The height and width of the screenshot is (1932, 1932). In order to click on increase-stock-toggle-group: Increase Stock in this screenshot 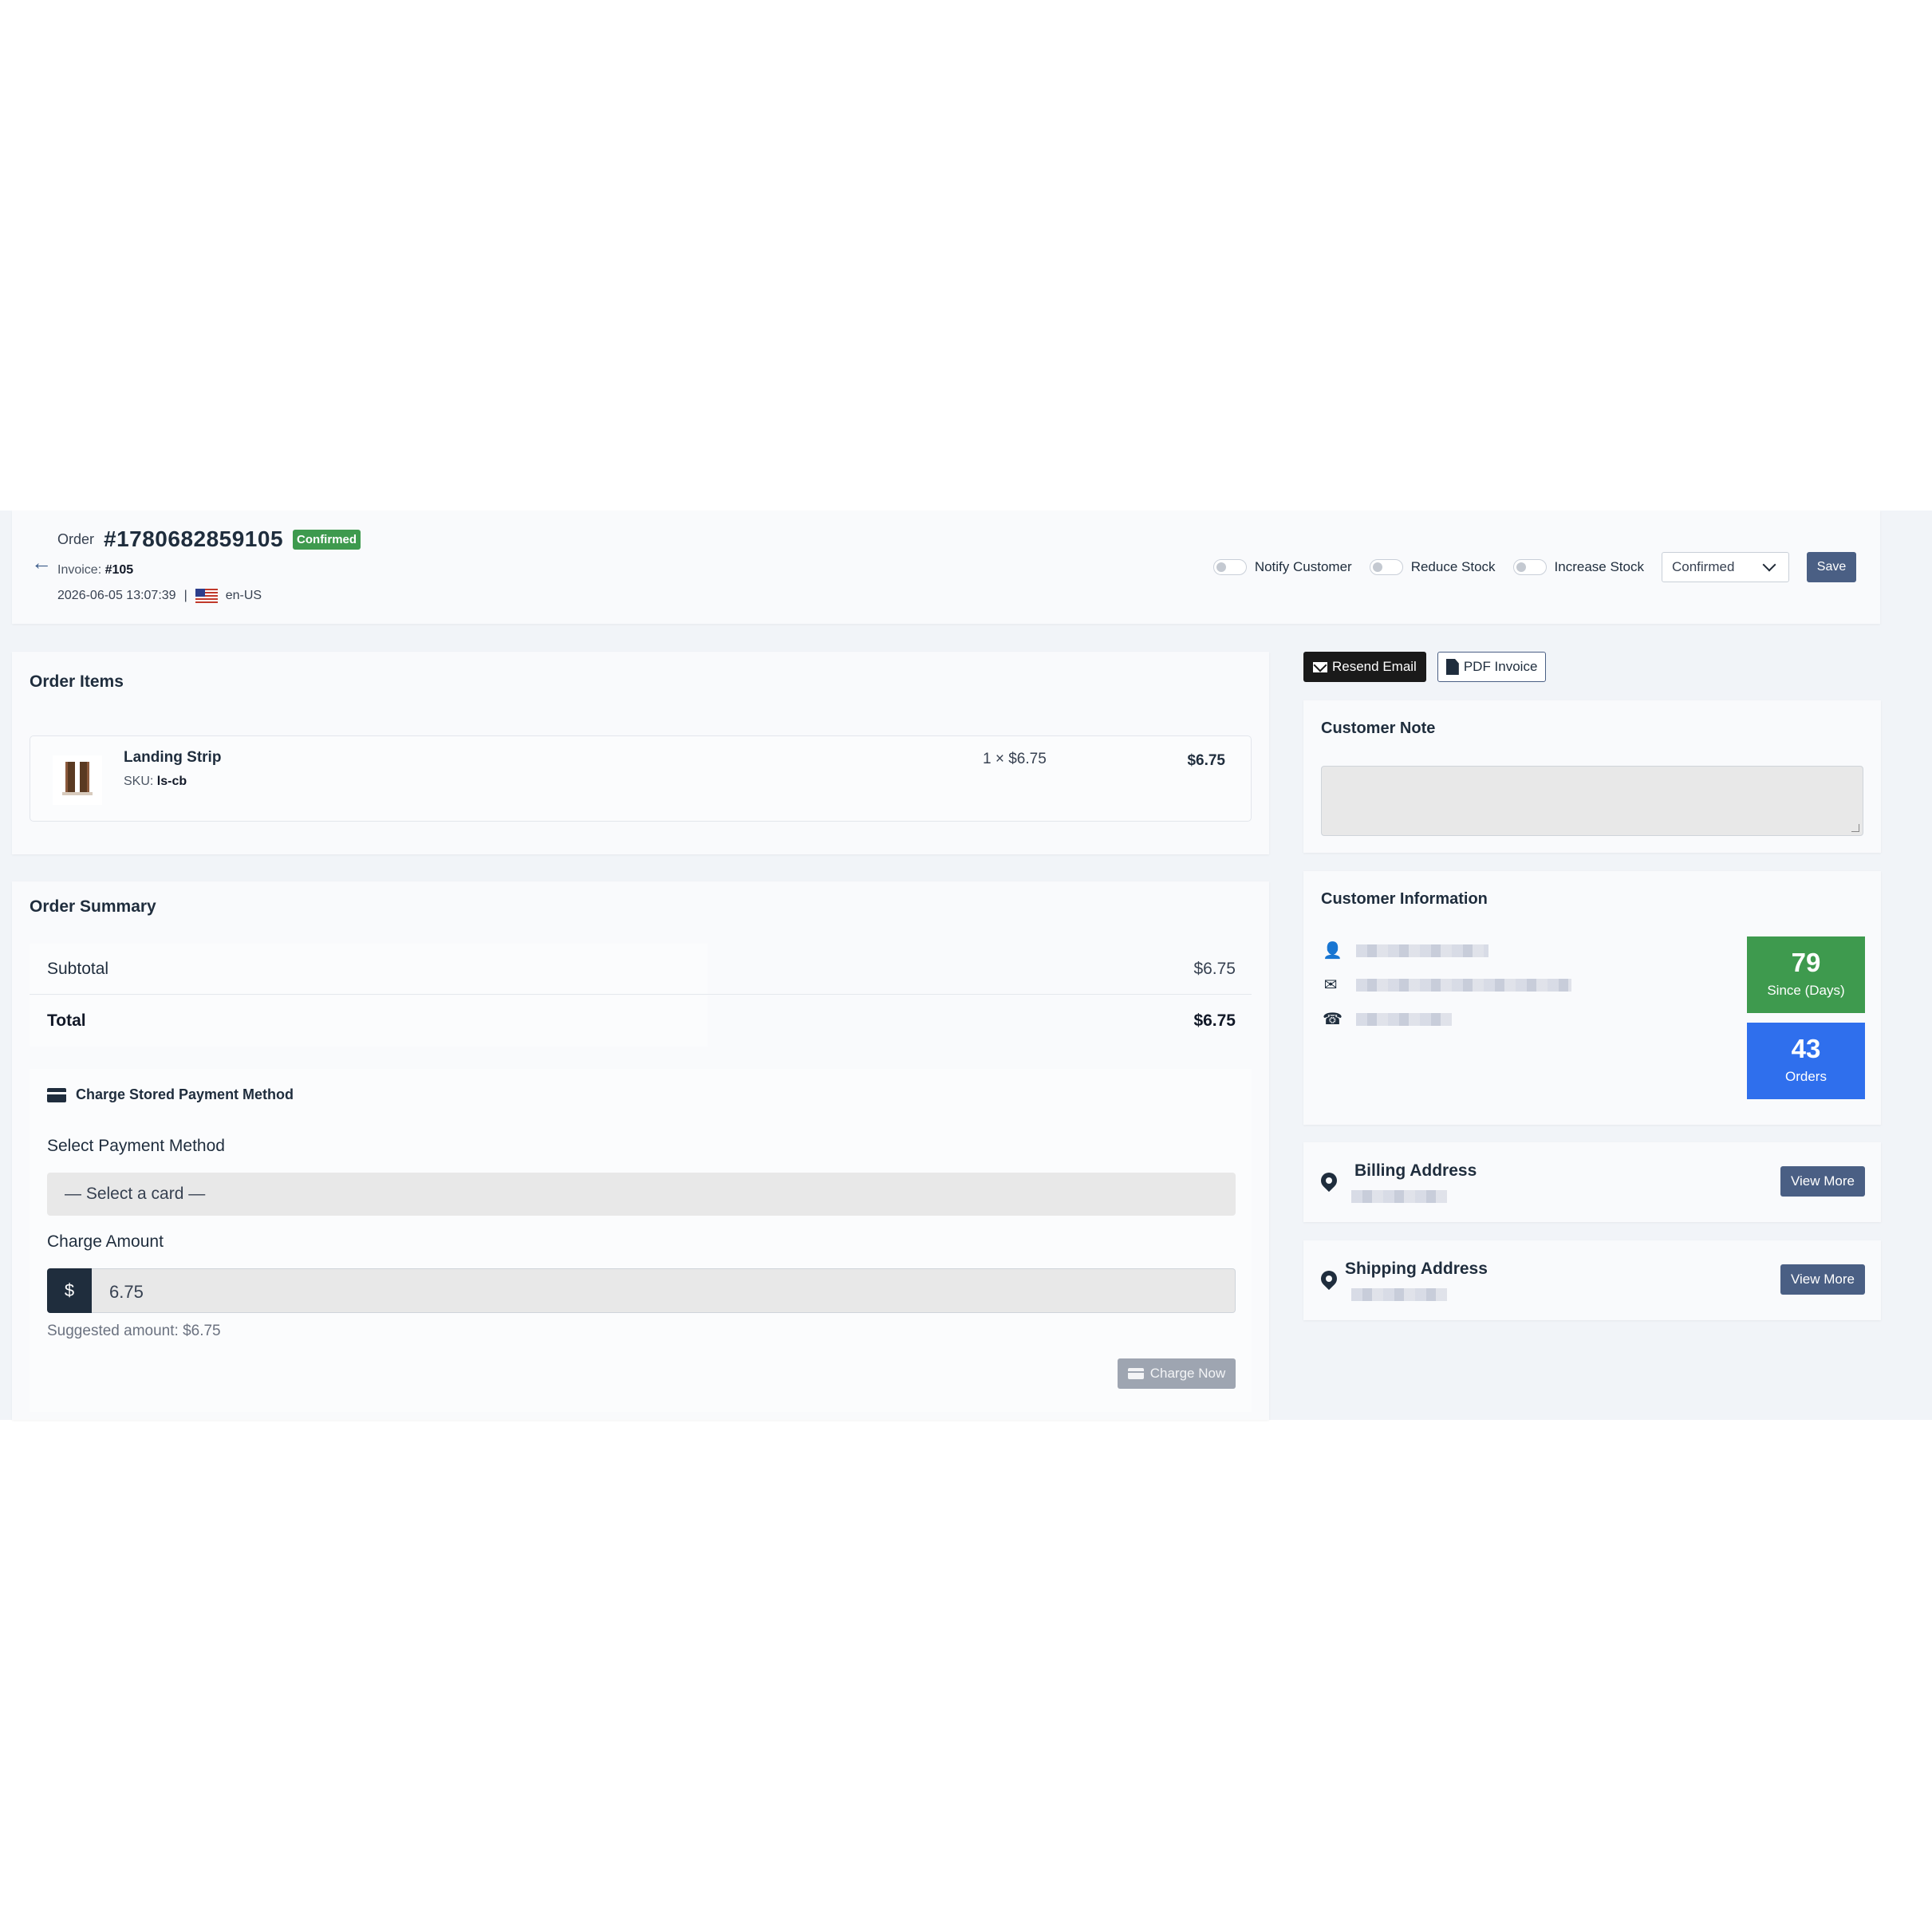, I will do `click(1578, 567)`.